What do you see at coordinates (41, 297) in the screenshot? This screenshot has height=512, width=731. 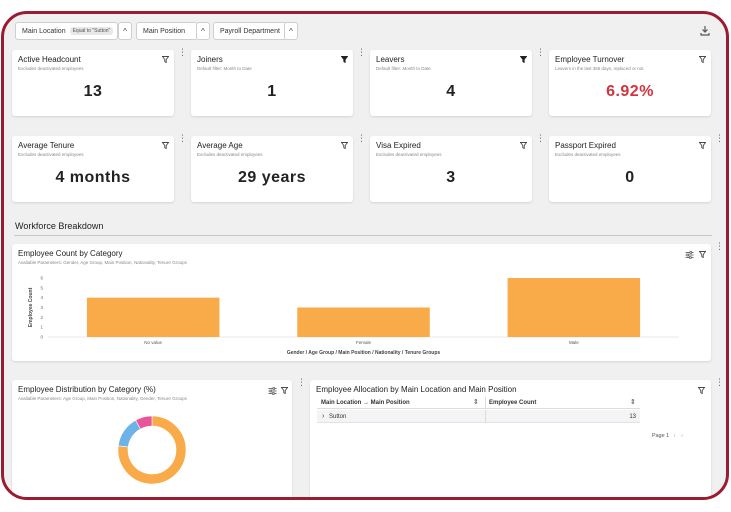 I see `y-tick-label: 4` at bounding box center [41, 297].